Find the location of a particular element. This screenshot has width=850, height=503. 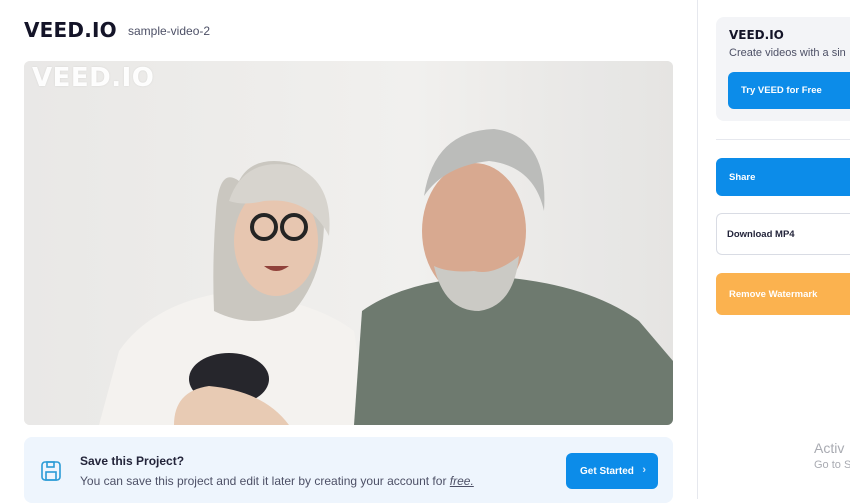

windows-activation-text: Activ is located at coordinates (829, 448).